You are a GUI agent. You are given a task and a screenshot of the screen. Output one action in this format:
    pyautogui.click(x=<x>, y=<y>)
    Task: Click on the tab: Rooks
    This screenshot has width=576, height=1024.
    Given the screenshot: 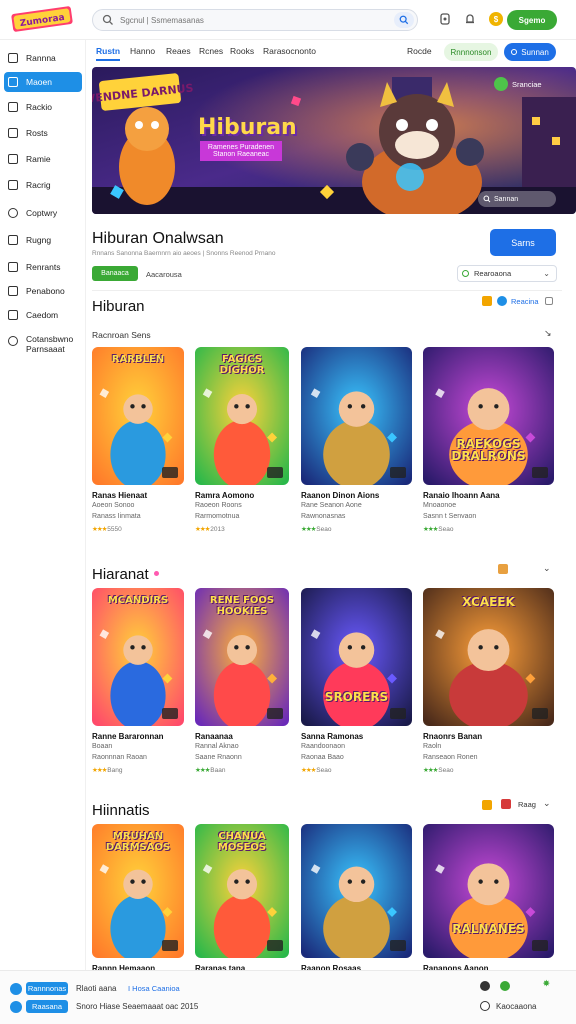 What is the action you would take?
    pyautogui.click(x=242, y=51)
    